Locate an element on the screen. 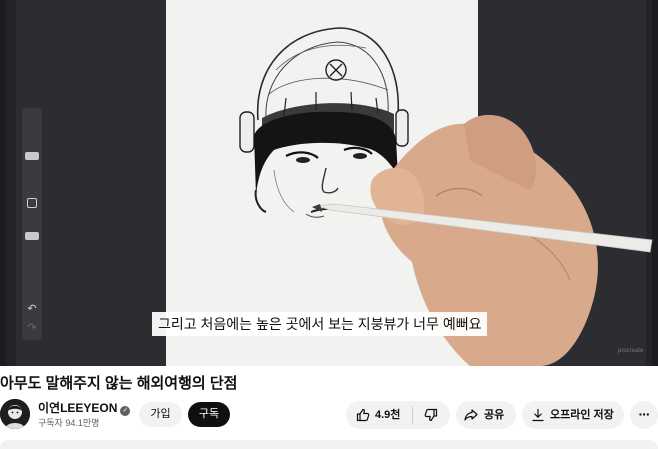 This screenshot has width=658, height=449. thumbs-up-icon is located at coordinates (363, 415).